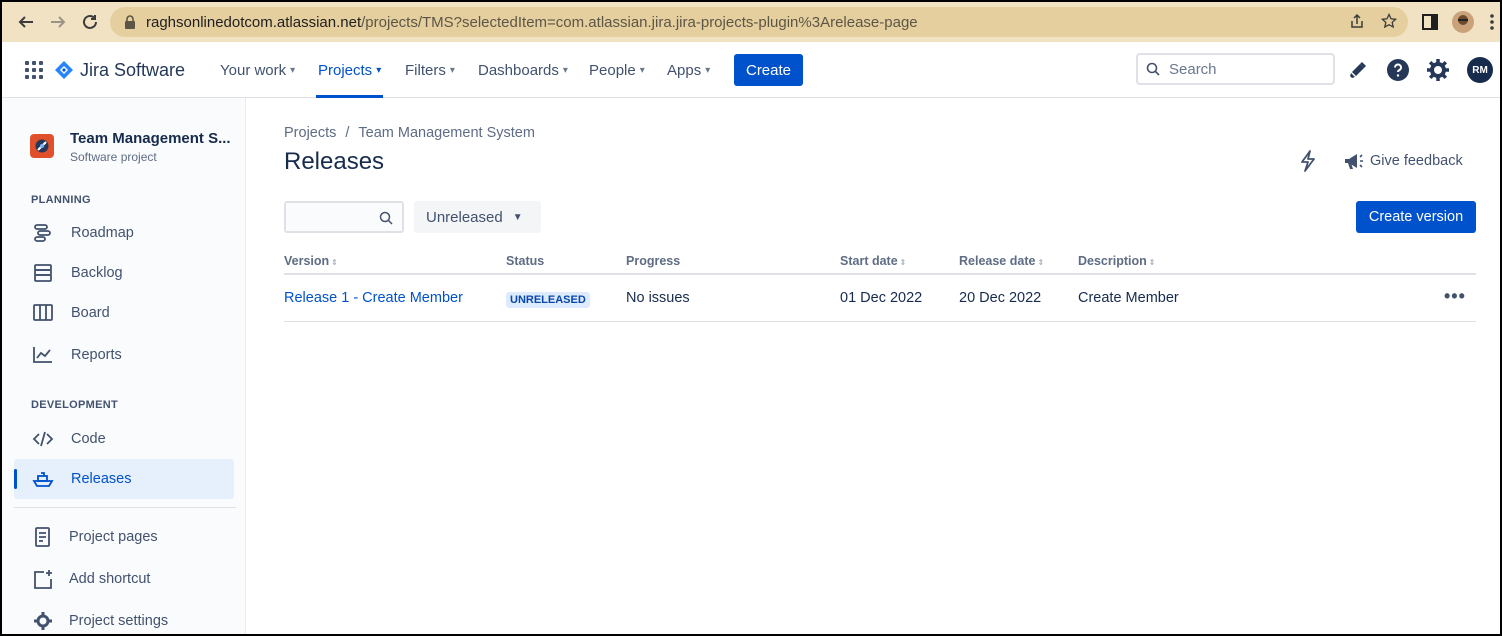  What do you see at coordinates (1455, 296) in the screenshot?
I see `more-actions-icon: •••` at bounding box center [1455, 296].